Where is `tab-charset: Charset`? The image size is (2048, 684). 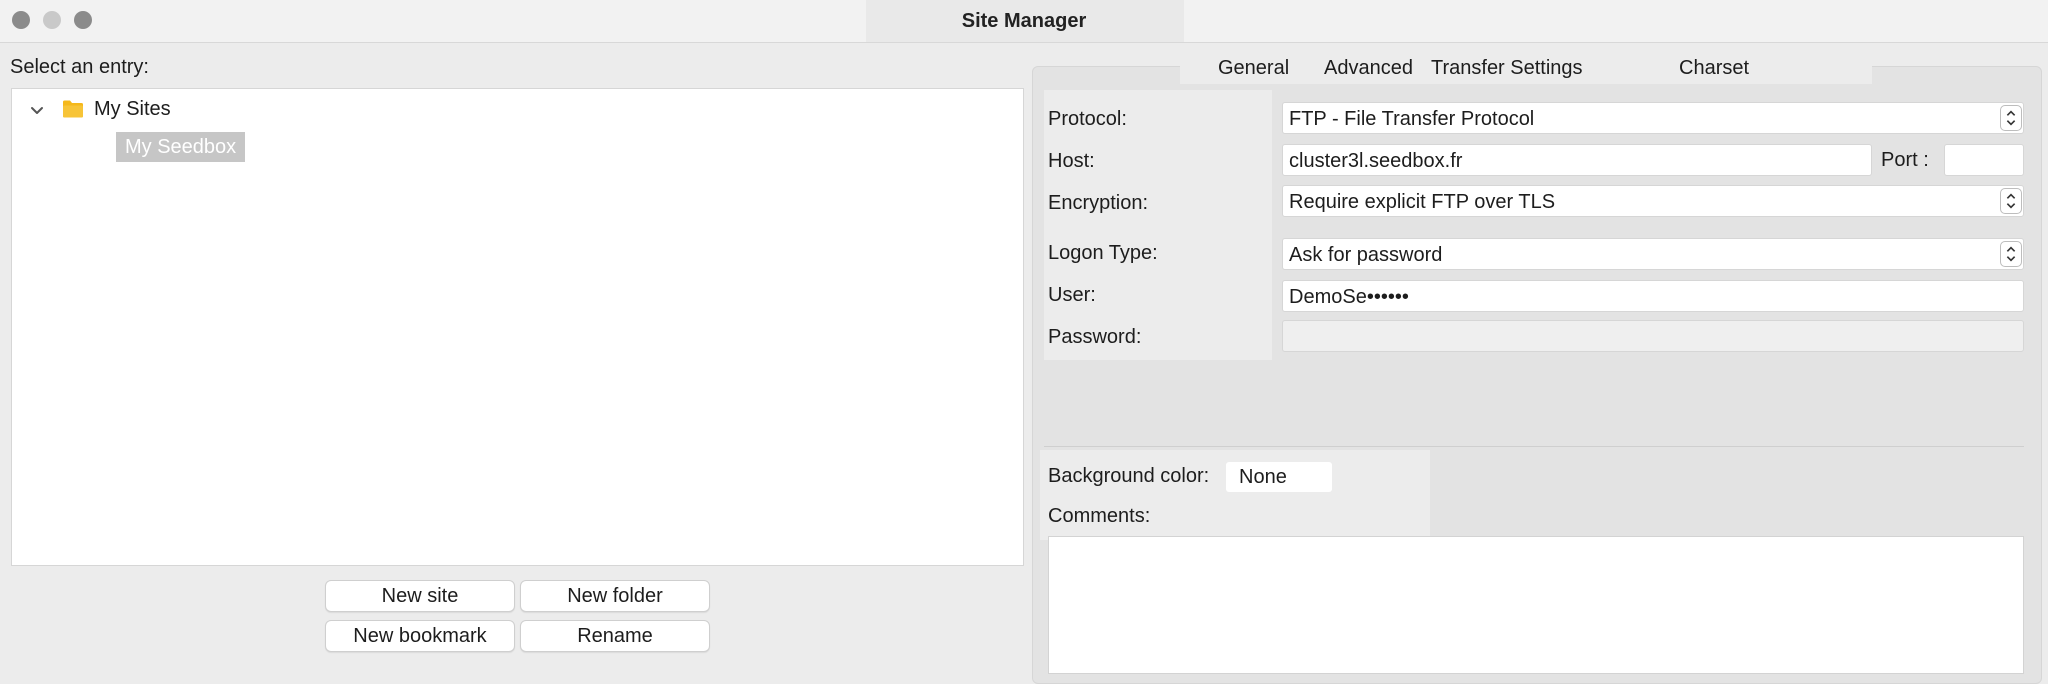
tab-charset: Charset is located at coordinates (1714, 68).